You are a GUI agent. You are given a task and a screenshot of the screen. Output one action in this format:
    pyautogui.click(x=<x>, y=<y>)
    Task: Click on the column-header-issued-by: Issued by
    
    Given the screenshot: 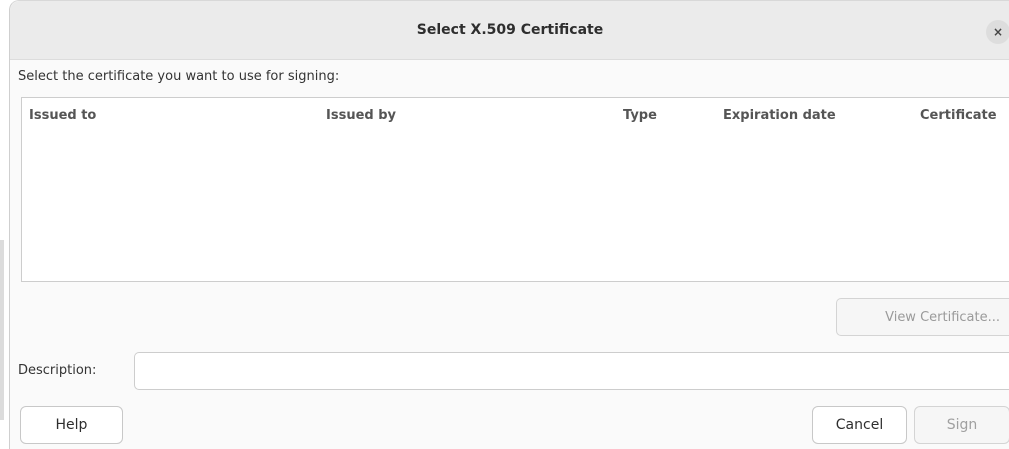 What is the action you would take?
    pyautogui.click(x=361, y=115)
    